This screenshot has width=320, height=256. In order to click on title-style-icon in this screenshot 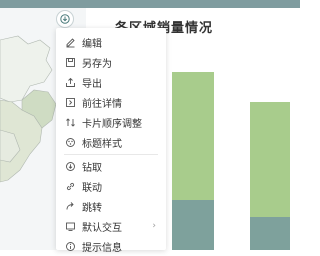, I will do `click(70, 142)`.